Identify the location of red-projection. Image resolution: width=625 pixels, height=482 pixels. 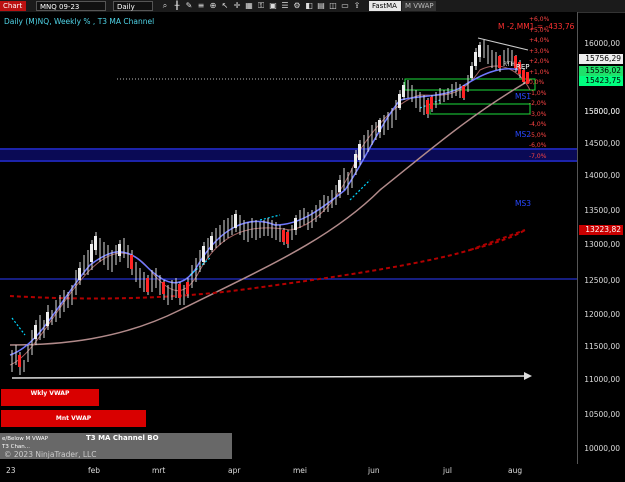
(497, 240).